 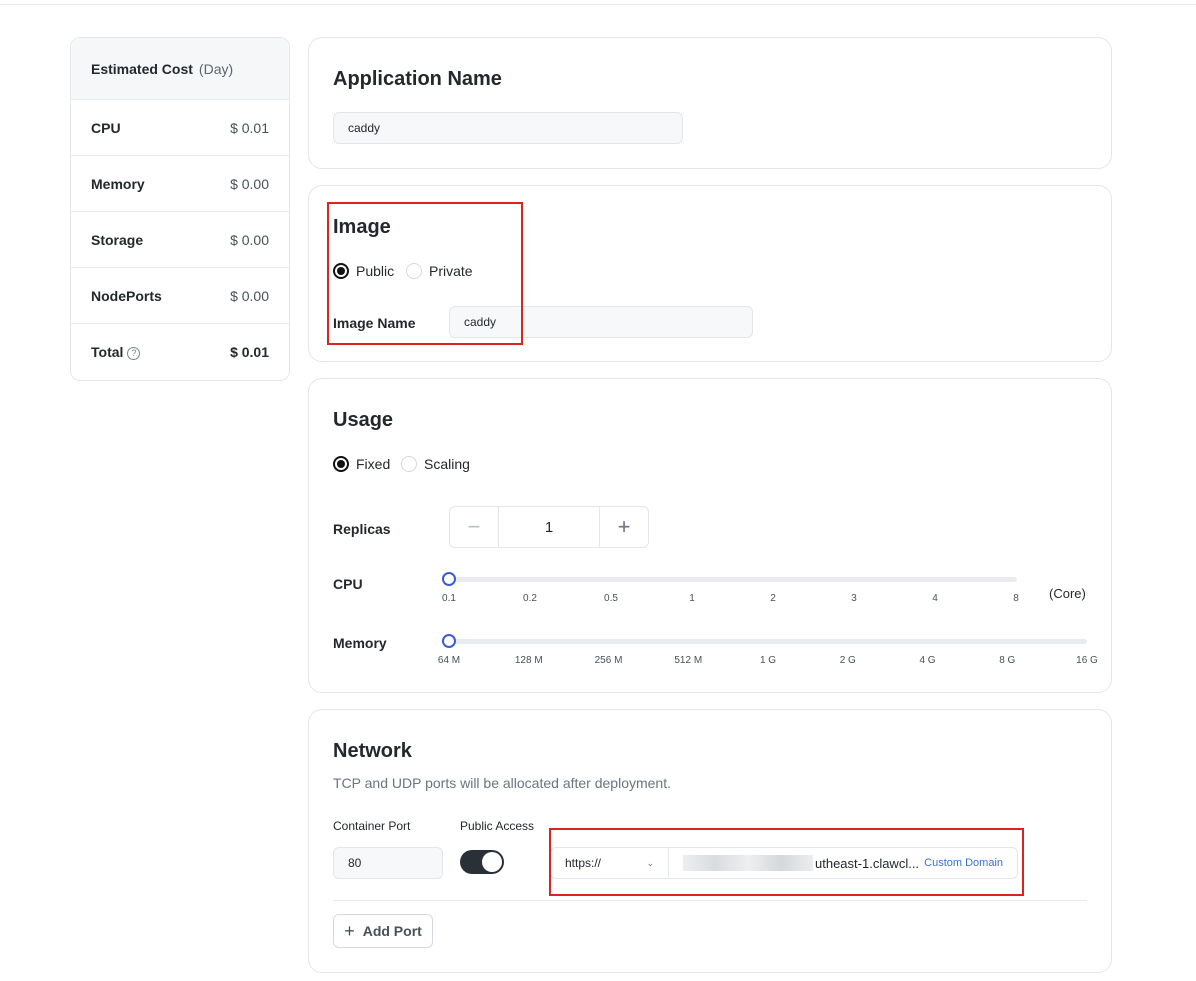 What do you see at coordinates (449, 660) in the screenshot?
I see `slider-tick-label: 64 M` at bounding box center [449, 660].